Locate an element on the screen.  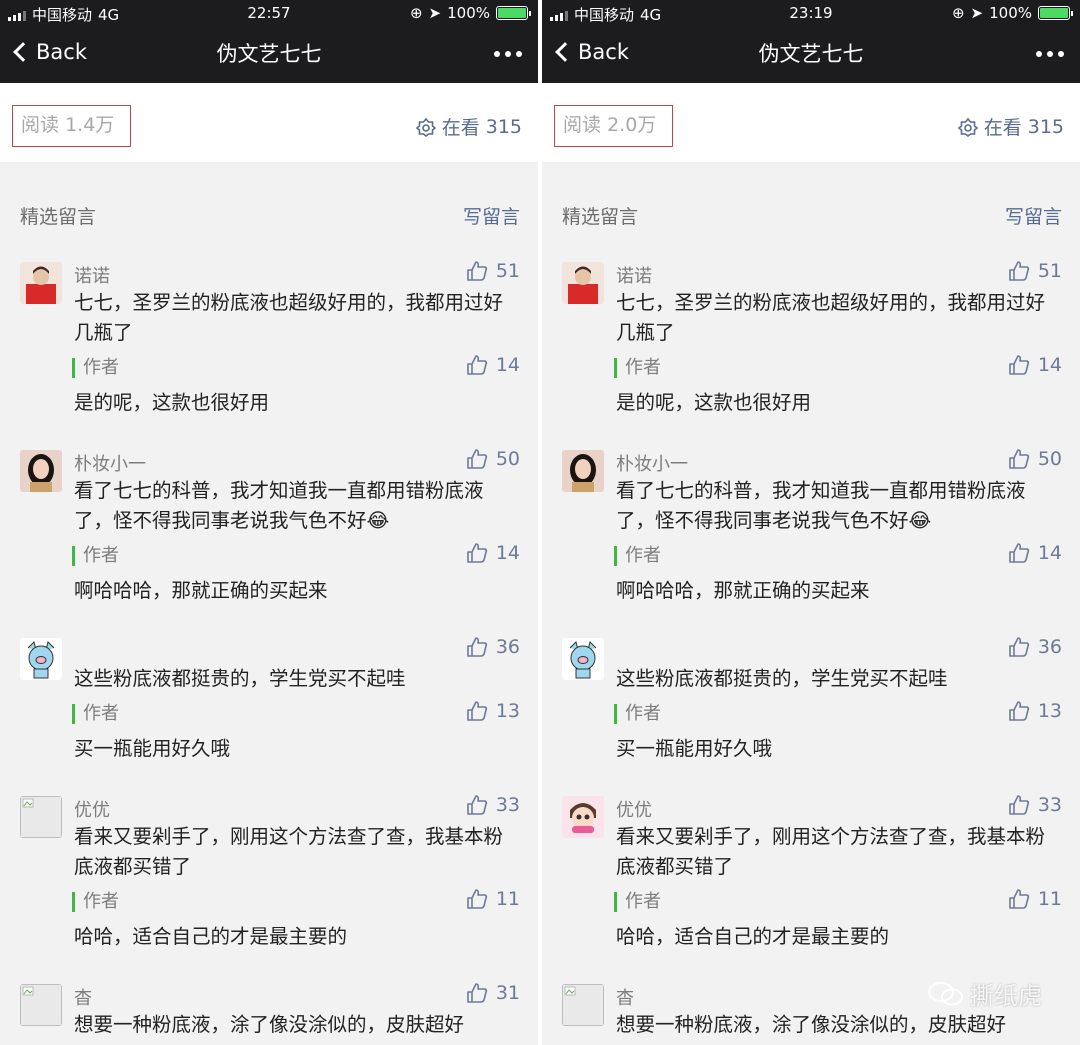
article-stats: 阅读 2.0万 在看 315 is located at coordinates (811, 122).